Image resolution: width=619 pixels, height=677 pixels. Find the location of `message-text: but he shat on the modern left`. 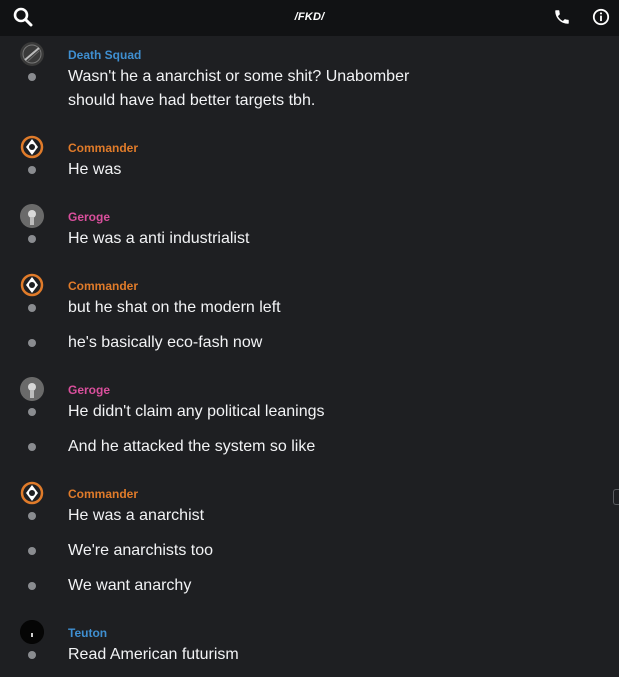

message-text: but he shat on the modern left is located at coordinates (174, 307).